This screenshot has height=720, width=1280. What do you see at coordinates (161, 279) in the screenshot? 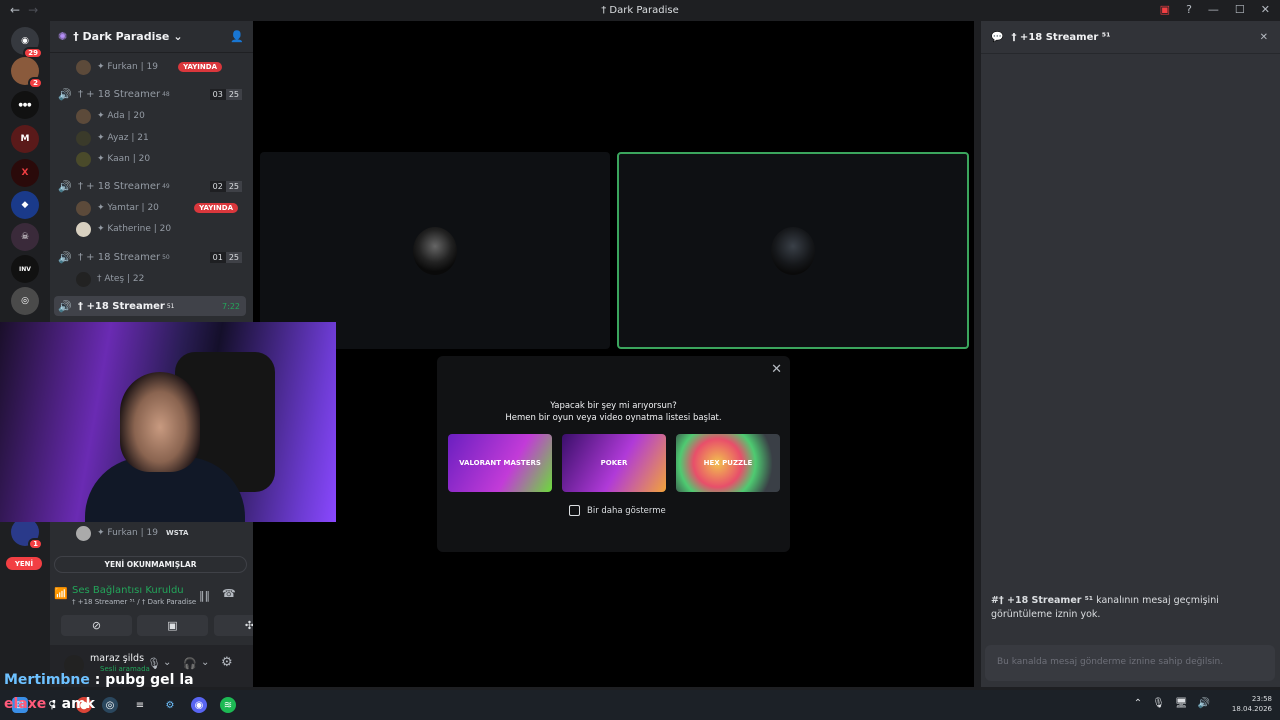
I see `voice-user: † Ateş | 22` at bounding box center [161, 279].